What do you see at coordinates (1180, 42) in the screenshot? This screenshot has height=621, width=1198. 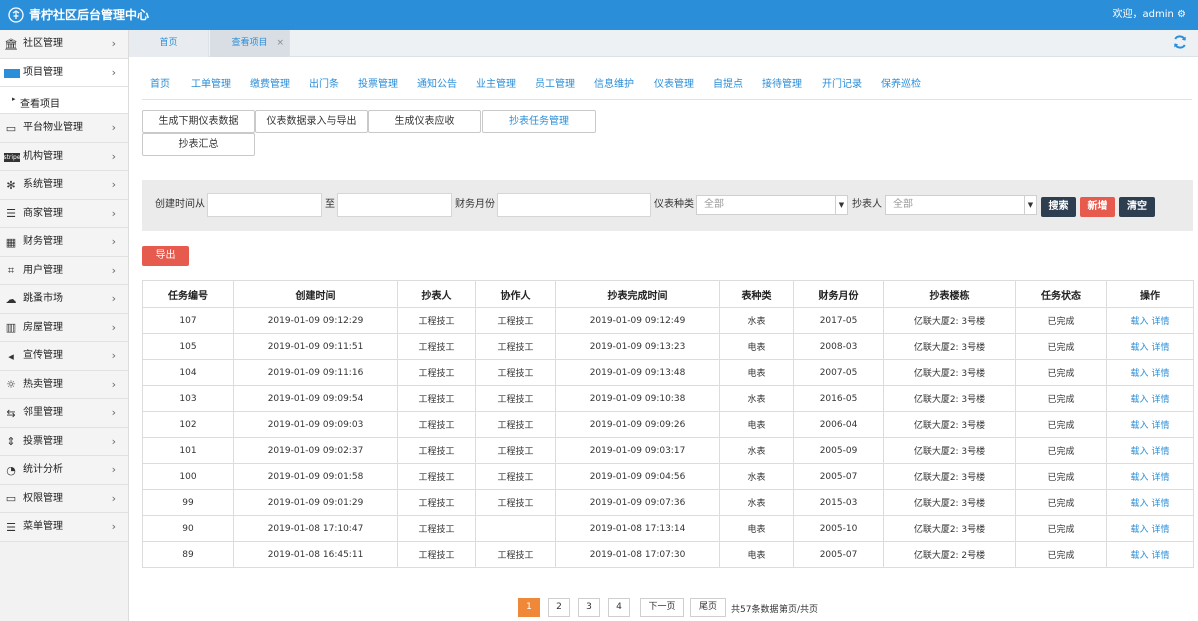 I see `refresh-icon` at bounding box center [1180, 42].